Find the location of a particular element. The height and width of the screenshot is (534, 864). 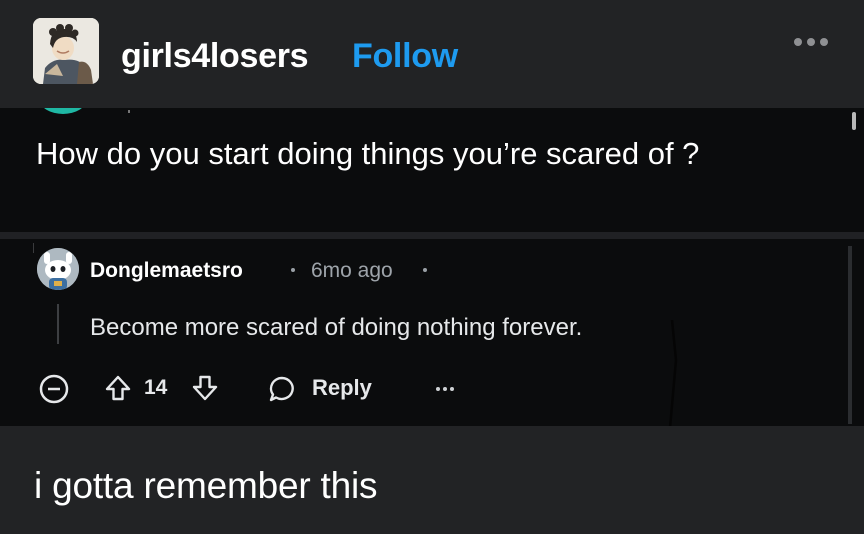

snoo-avatar-icon is located at coordinates (58, 269).